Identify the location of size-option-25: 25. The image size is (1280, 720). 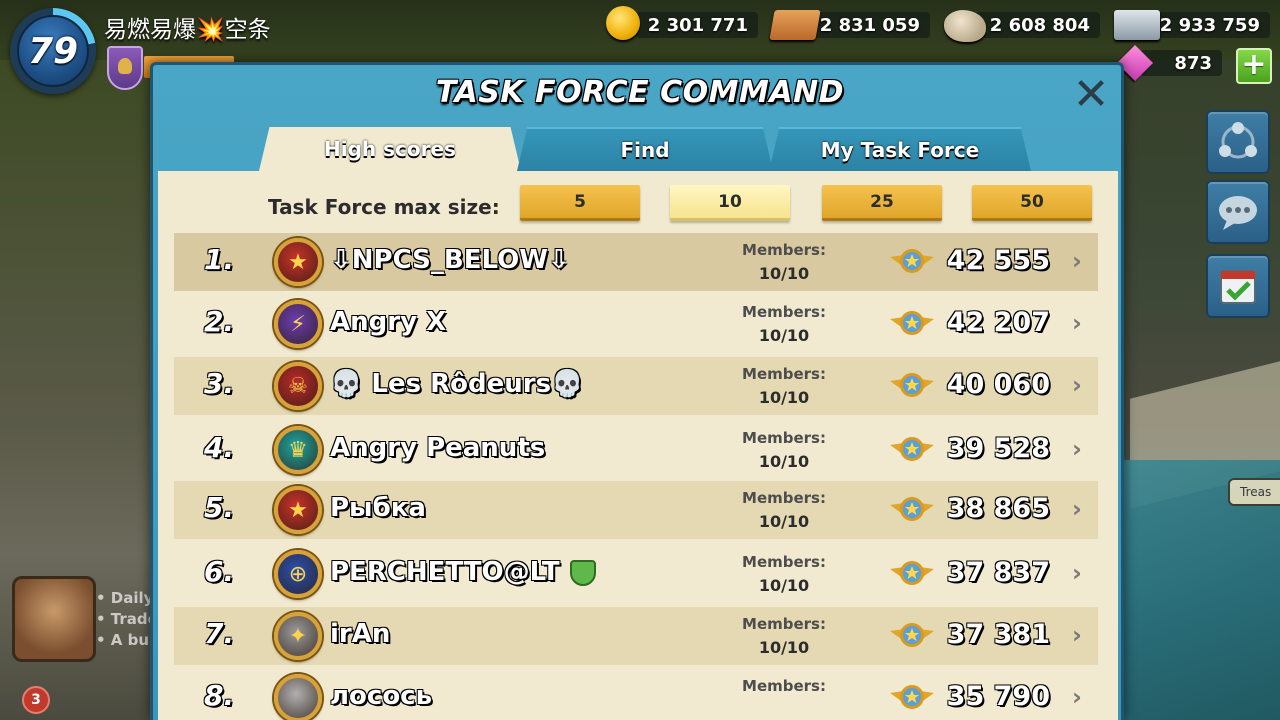
(882, 203).